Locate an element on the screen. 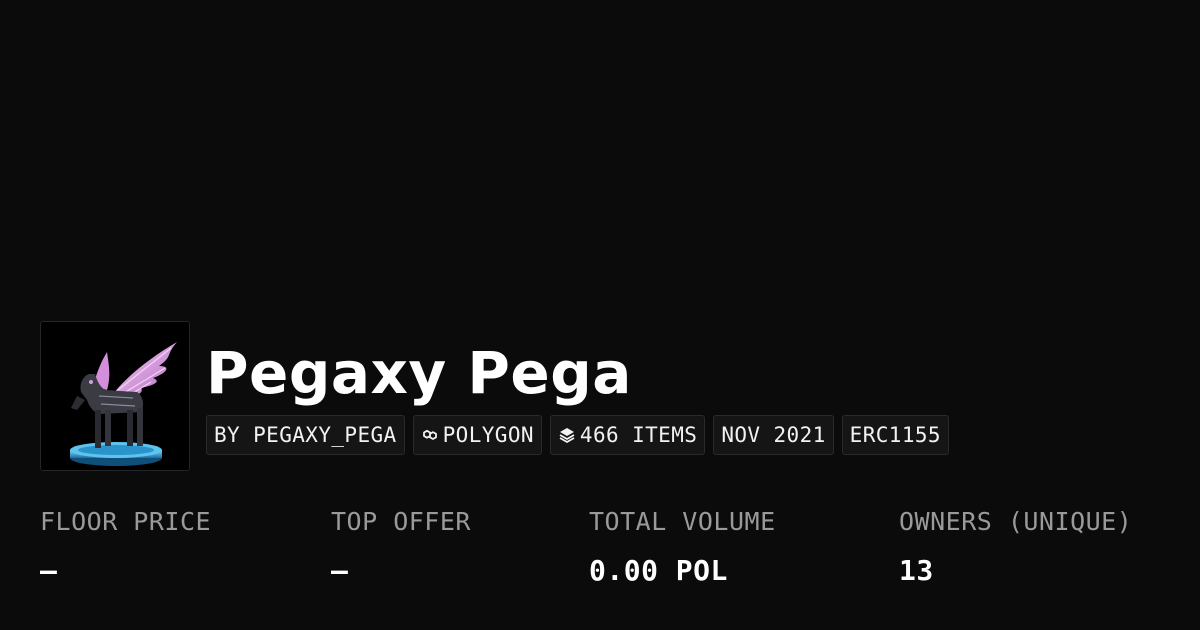 Image resolution: width=1200 pixels, height=630 pixels. stat-floor-price: FLOOR PRICE – is located at coordinates (125, 546).